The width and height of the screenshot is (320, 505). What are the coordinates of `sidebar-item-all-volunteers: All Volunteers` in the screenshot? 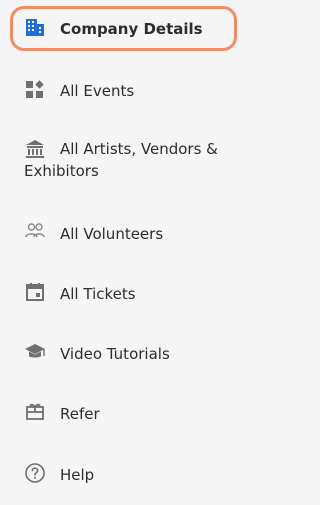 It's located at (122, 234).